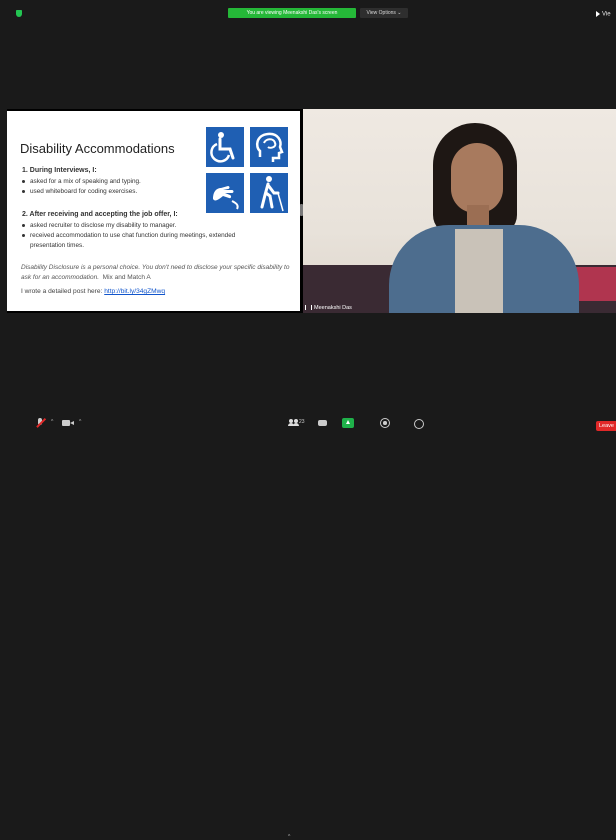  Describe the element at coordinates (292, 13) in the screenshot. I see `viewing-screen-banner: You are viewing Meenakshi Das's screen` at that location.